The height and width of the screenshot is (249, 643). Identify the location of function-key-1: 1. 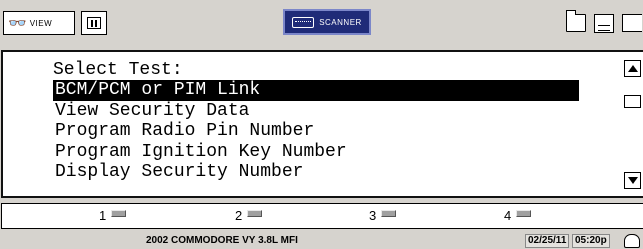
(113, 215).